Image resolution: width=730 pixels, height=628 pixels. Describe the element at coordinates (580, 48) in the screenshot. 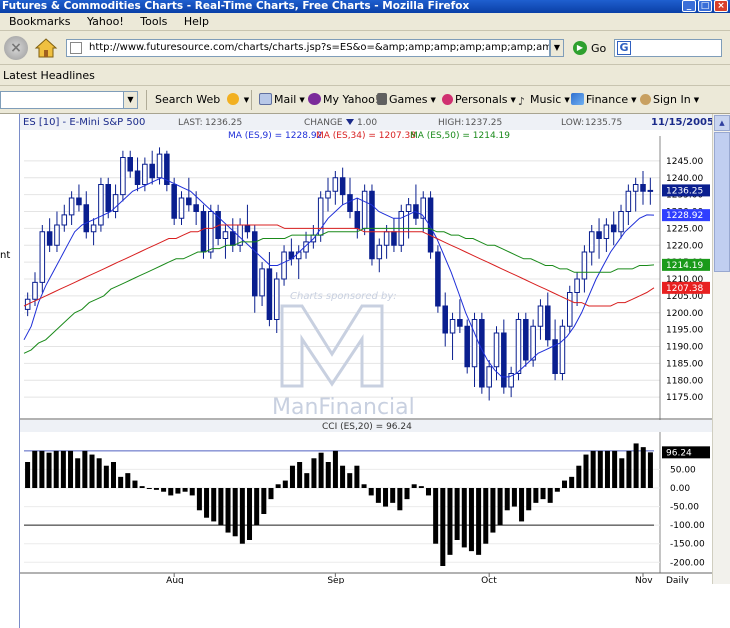

I see `go-icon: ▶` at that location.